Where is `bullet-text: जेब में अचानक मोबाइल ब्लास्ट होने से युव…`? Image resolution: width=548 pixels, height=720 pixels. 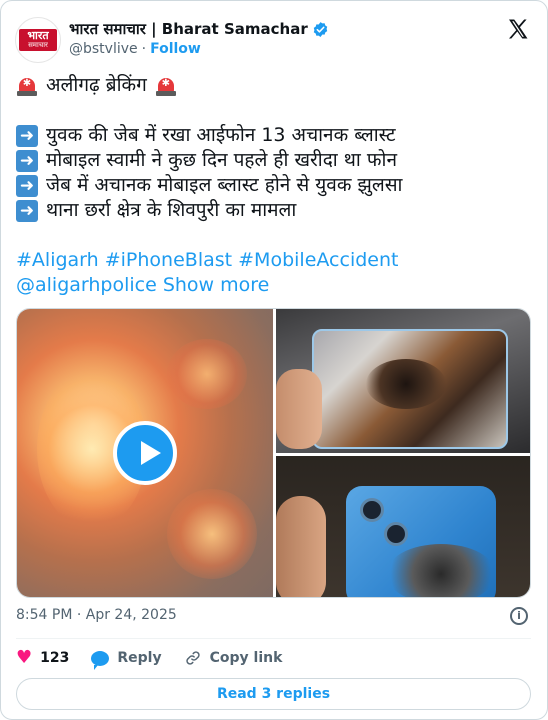 bullet-text: जेब में अचानक मोबाइल ब्लास्ट होने से युव… is located at coordinates (224, 185).